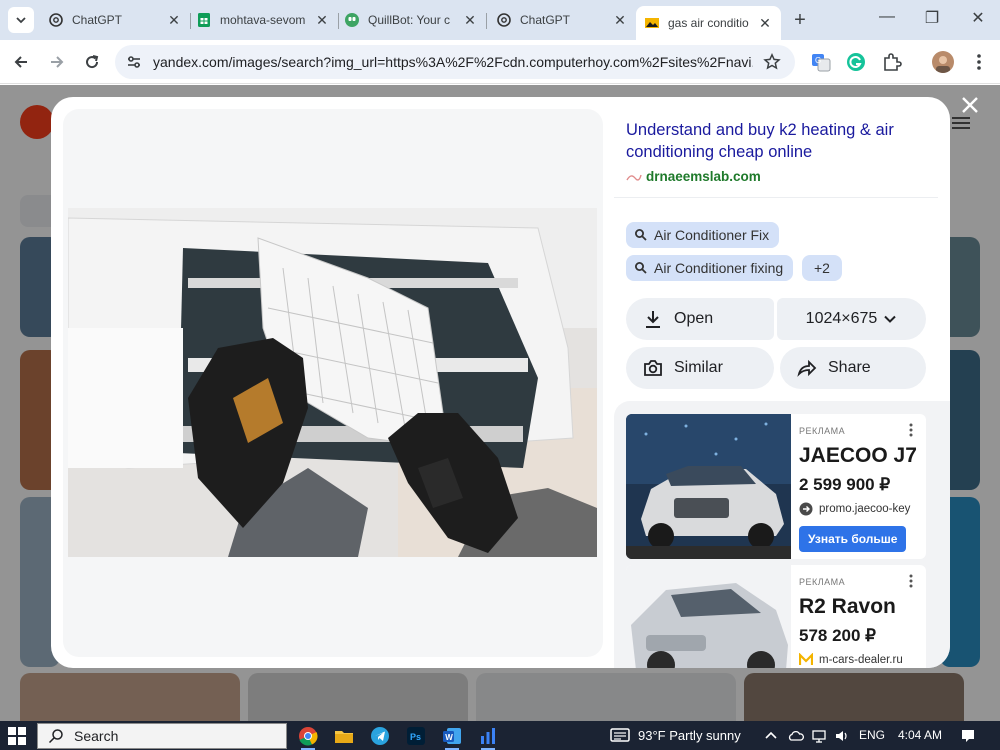 The width and height of the screenshot is (1000, 750). Describe the element at coordinates (970, 105) in the screenshot. I see `modal-close-button` at that location.